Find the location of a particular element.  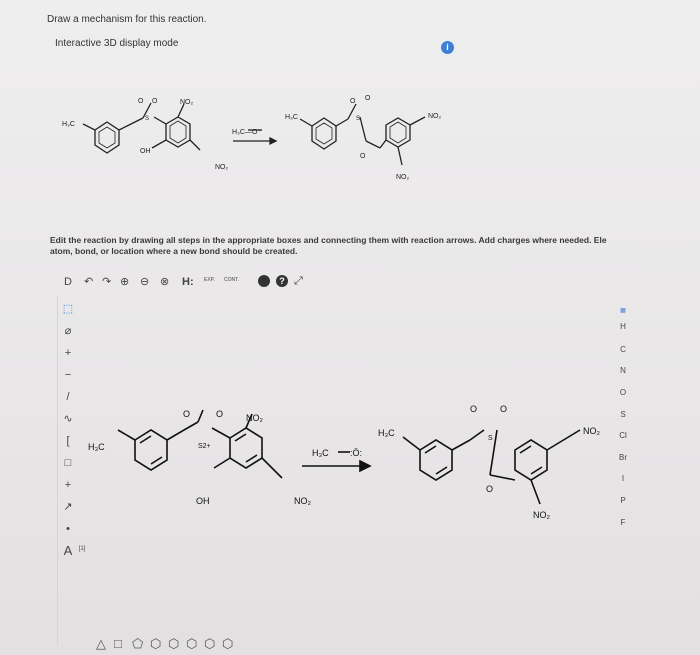

settings-icon is located at coordinates (264, 281).